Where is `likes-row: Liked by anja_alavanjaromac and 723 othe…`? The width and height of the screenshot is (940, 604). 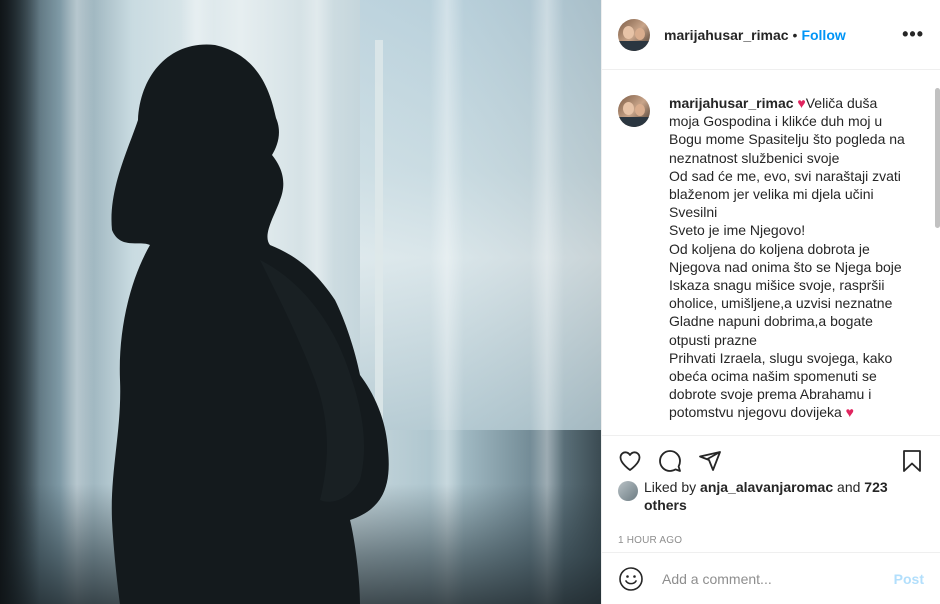
likes-row: Liked by anja_alavanjaromac and 723 othe… is located at coordinates (771, 500).